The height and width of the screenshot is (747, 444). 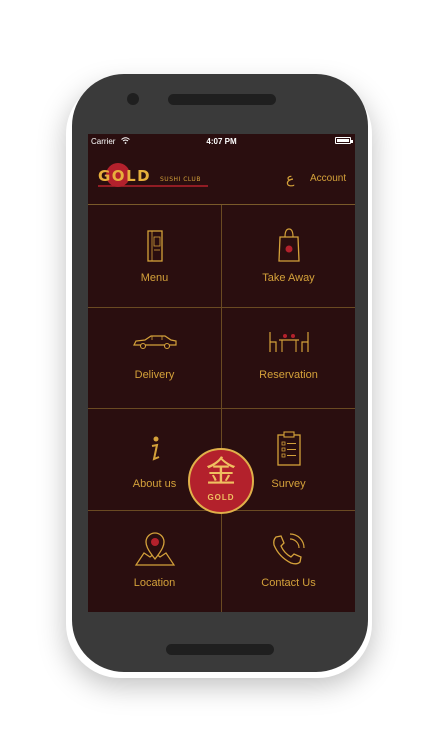 I want to click on clipboard-icon, so click(x=288, y=448).